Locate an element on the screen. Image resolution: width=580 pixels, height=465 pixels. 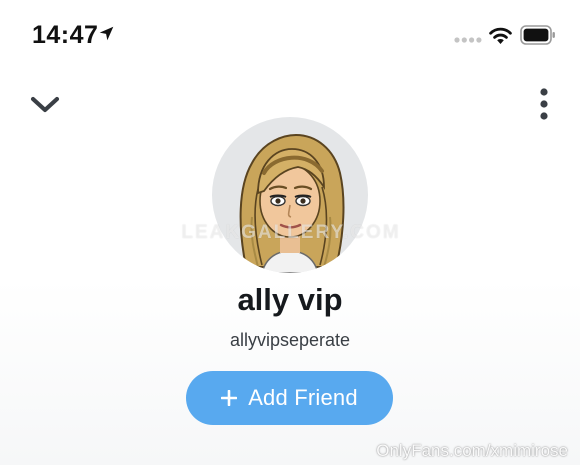
bitmoji-avatar-image is located at coordinates (292, 203).